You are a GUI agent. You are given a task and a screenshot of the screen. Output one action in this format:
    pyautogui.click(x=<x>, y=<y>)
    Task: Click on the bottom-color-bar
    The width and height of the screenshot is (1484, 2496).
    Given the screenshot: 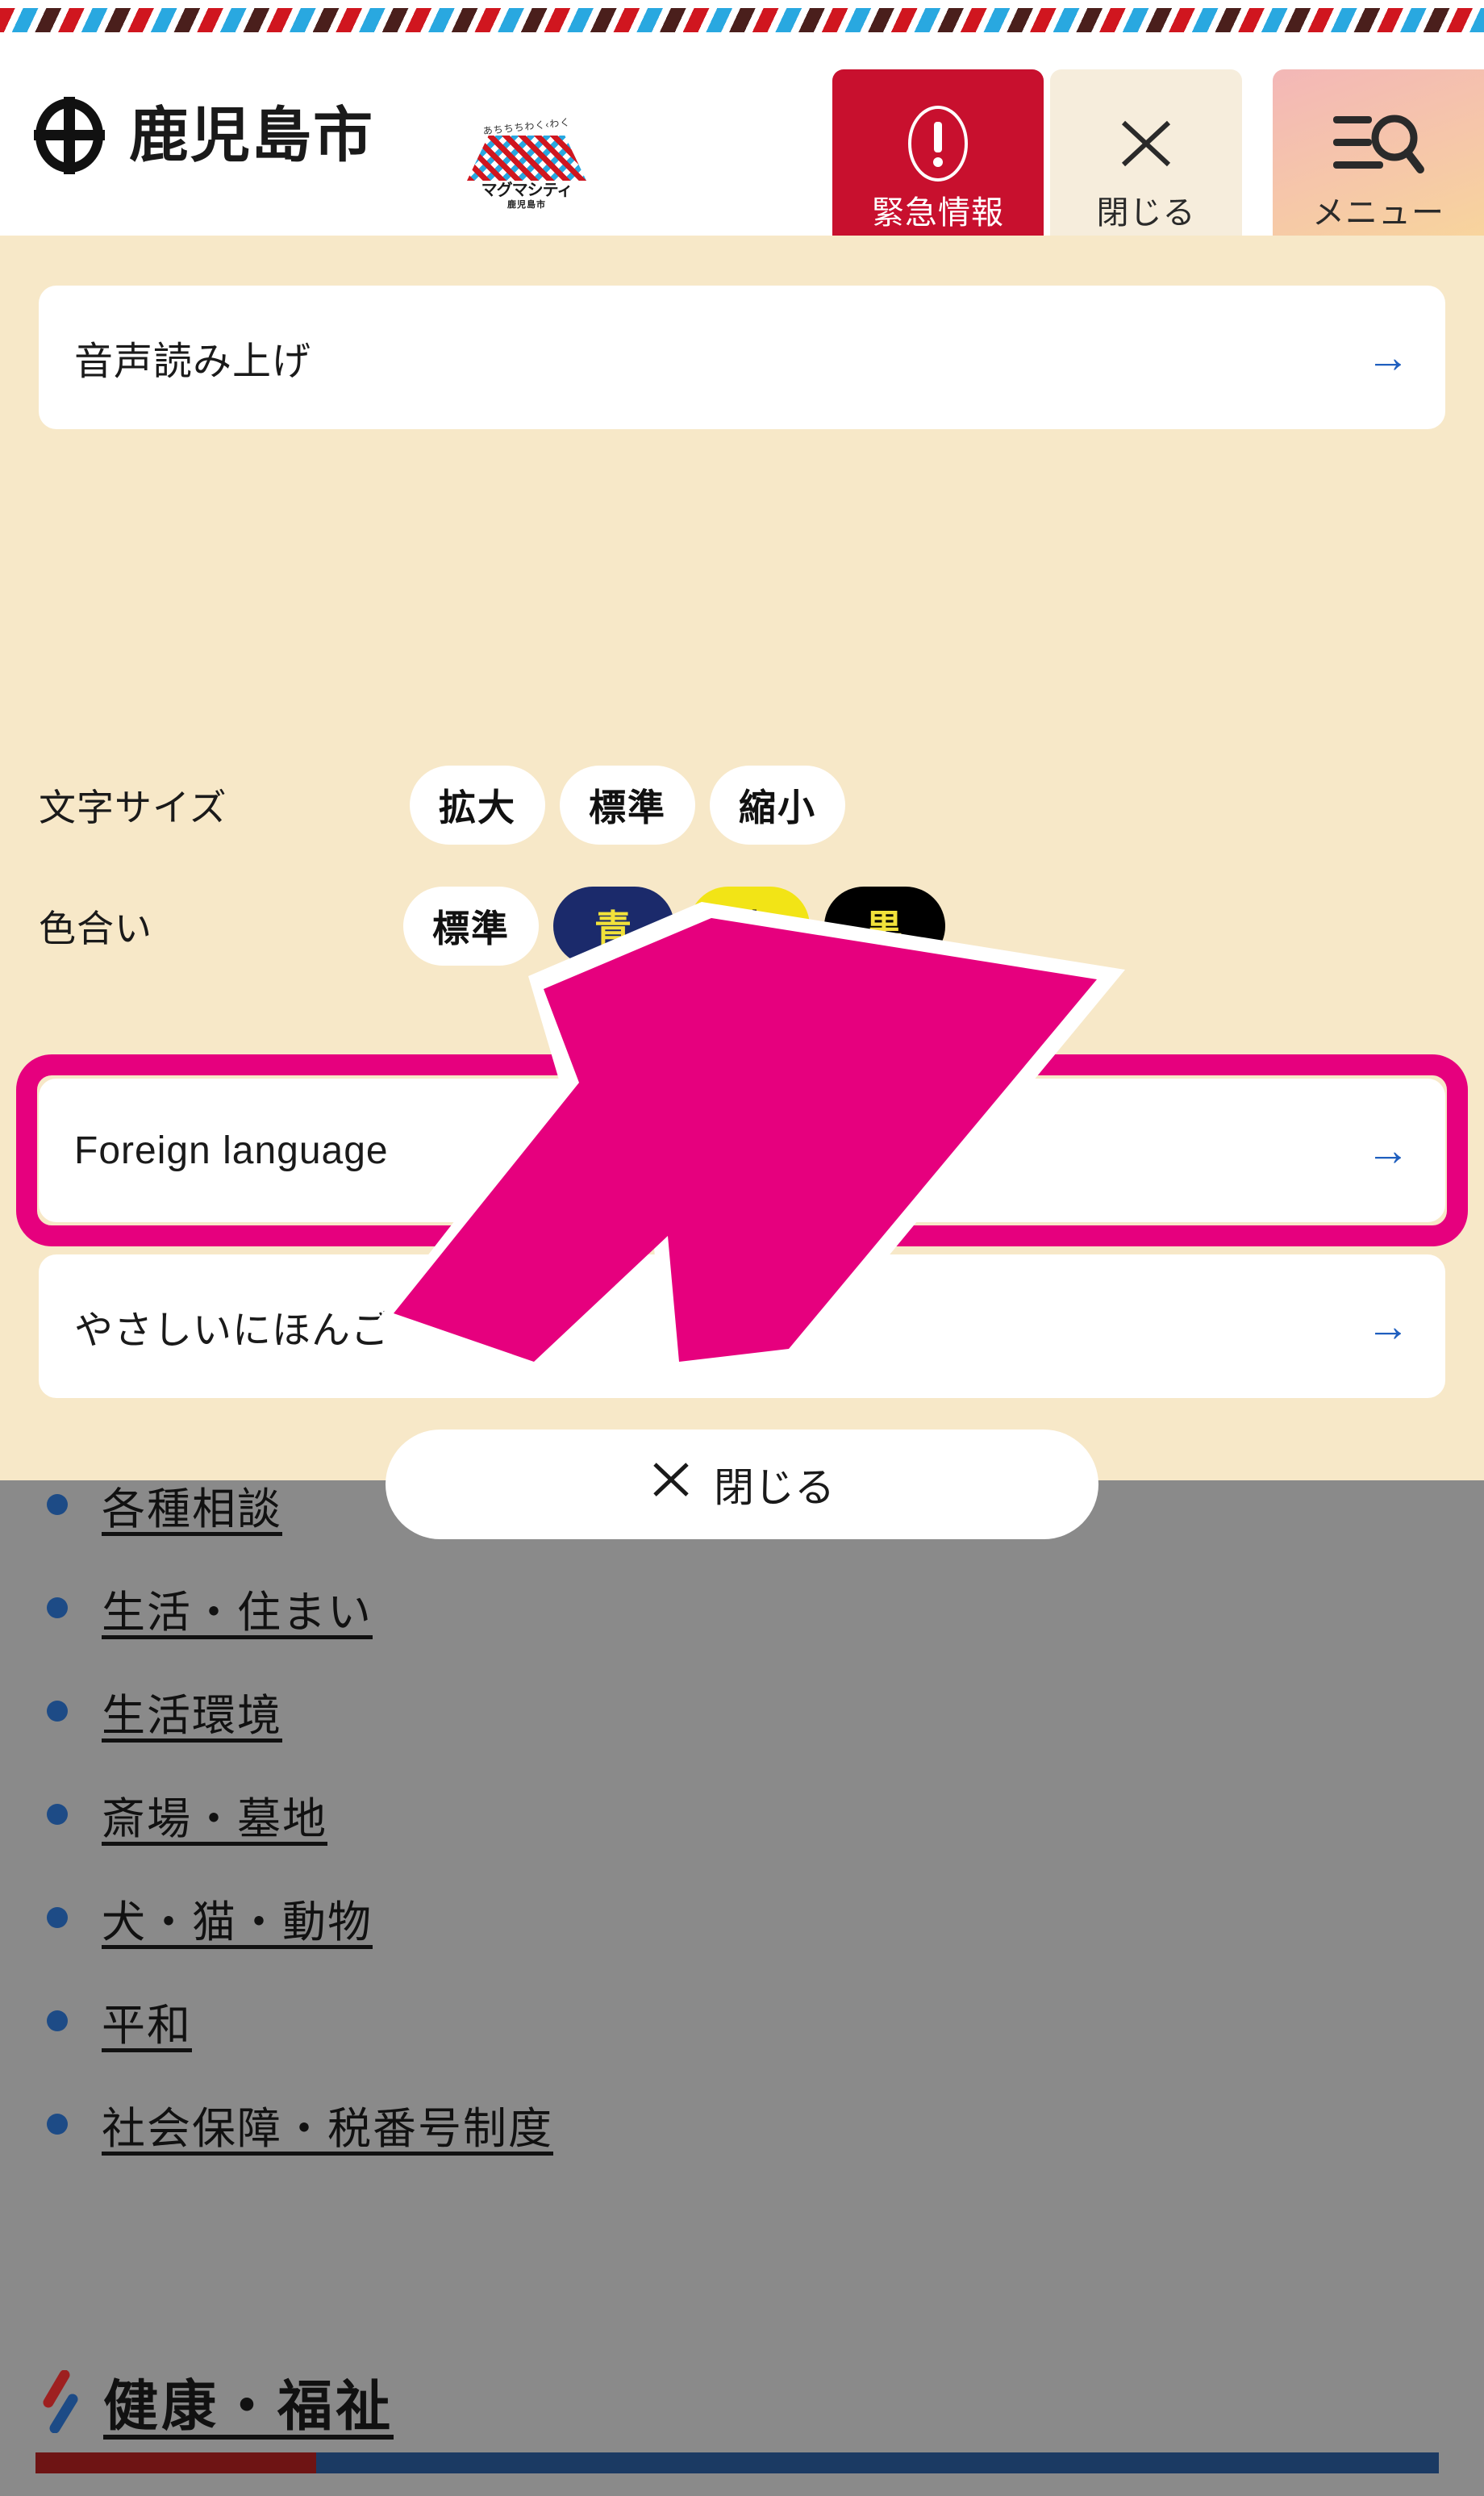 What is the action you would take?
    pyautogui.click(x=737, y=2462)
    